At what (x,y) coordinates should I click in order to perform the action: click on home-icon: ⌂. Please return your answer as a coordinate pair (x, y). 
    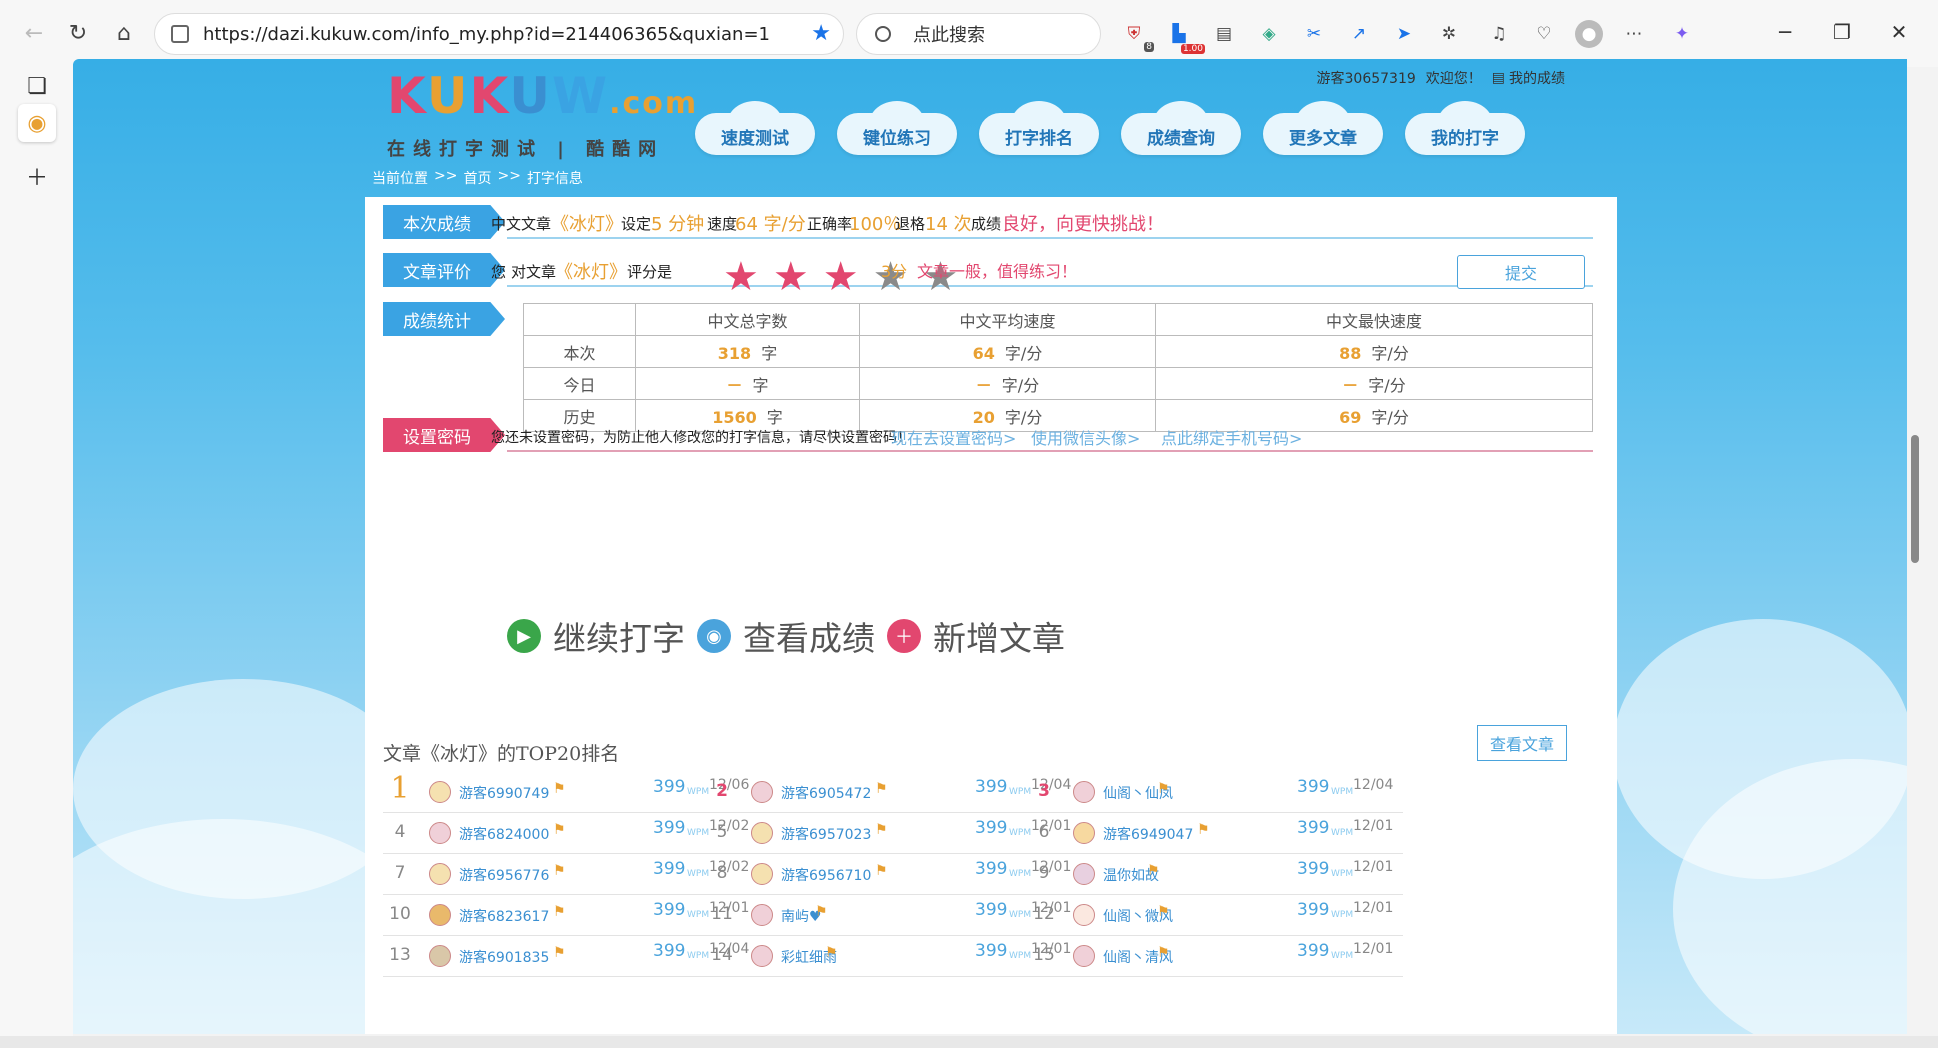
    Looking at the image, I should click on (124, 33).